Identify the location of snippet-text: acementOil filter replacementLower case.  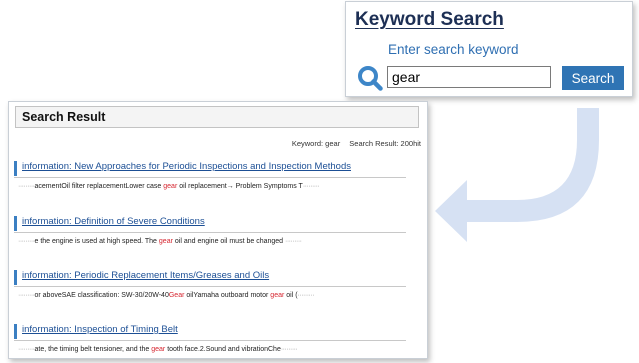
(99, 186).